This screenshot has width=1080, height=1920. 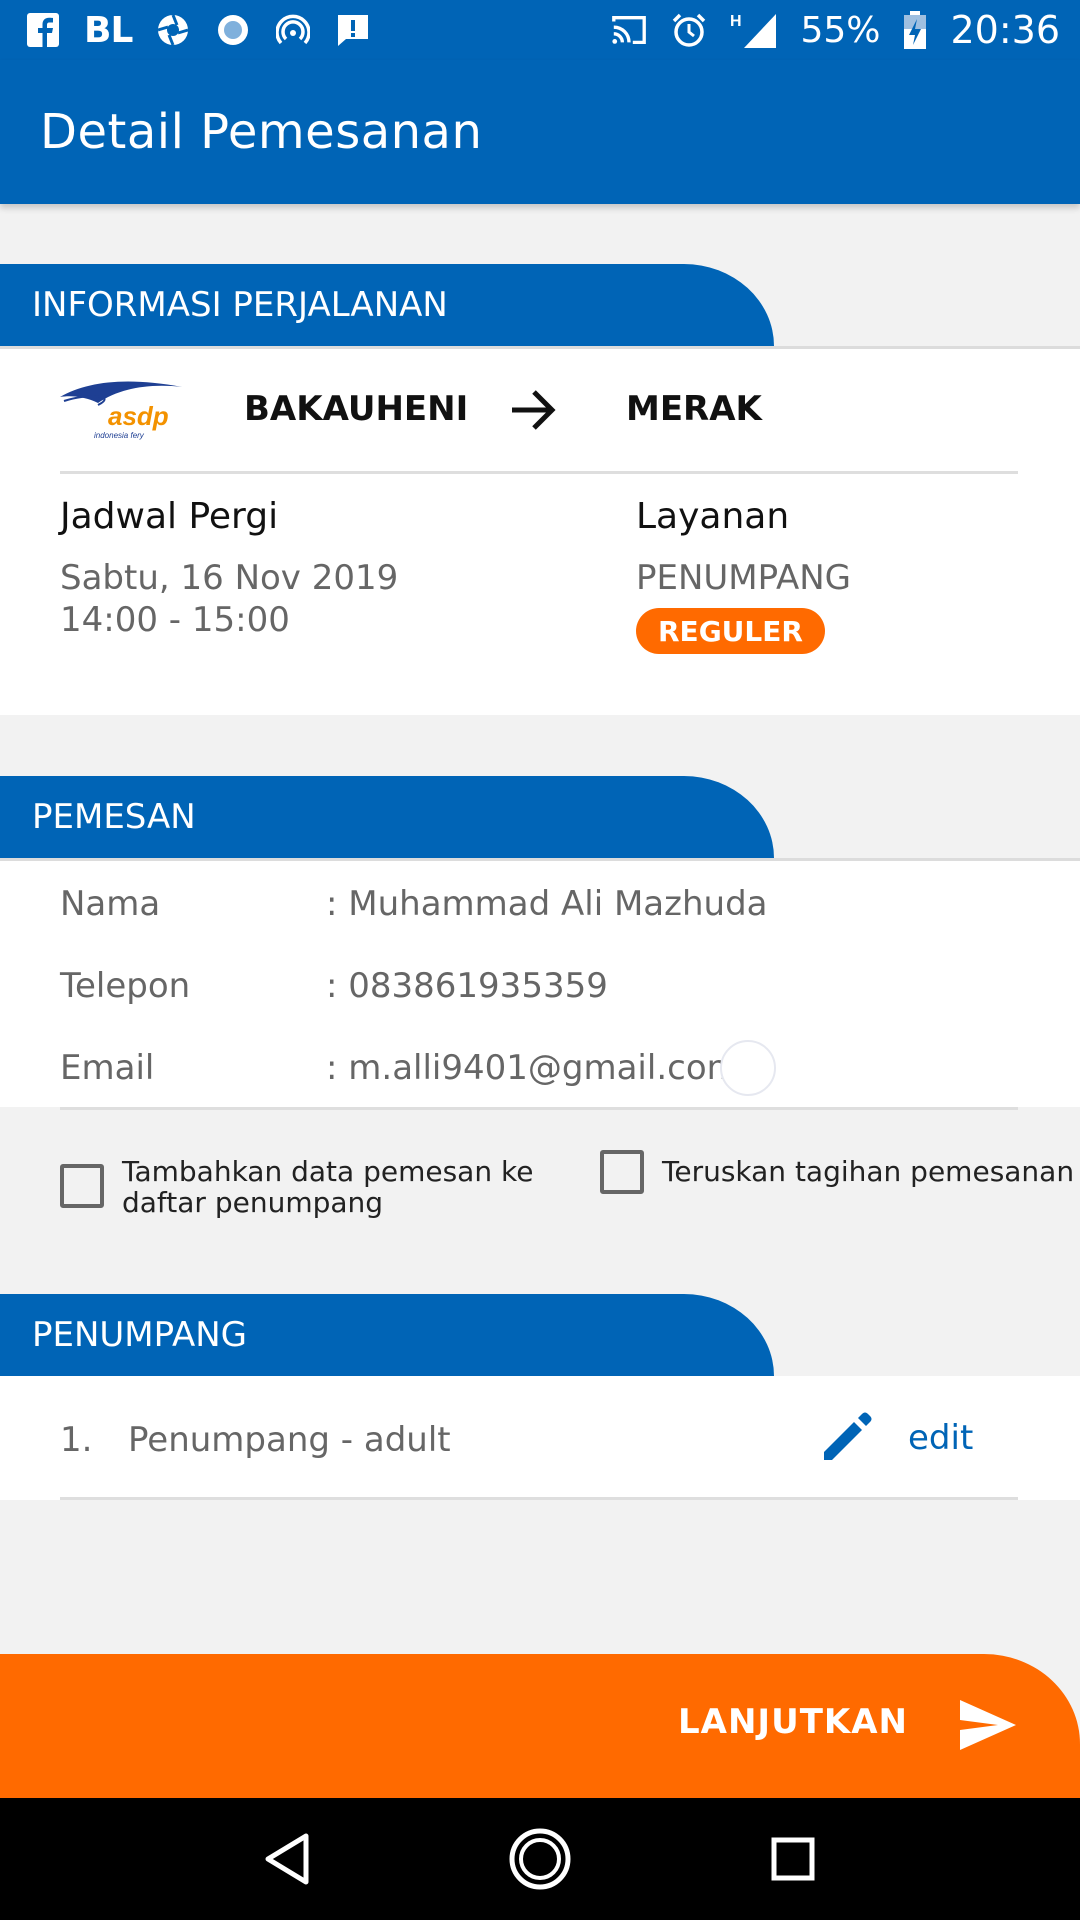 I want to click on bl-label: BL, so click(x=108, y=30).